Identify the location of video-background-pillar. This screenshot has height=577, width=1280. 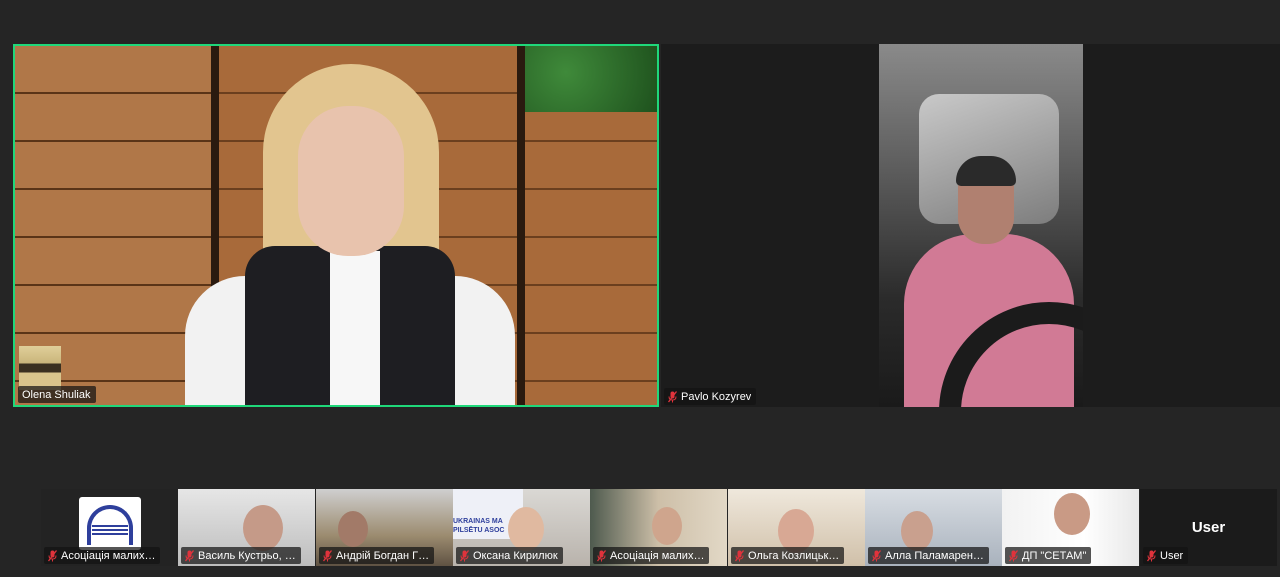
(521, 225).